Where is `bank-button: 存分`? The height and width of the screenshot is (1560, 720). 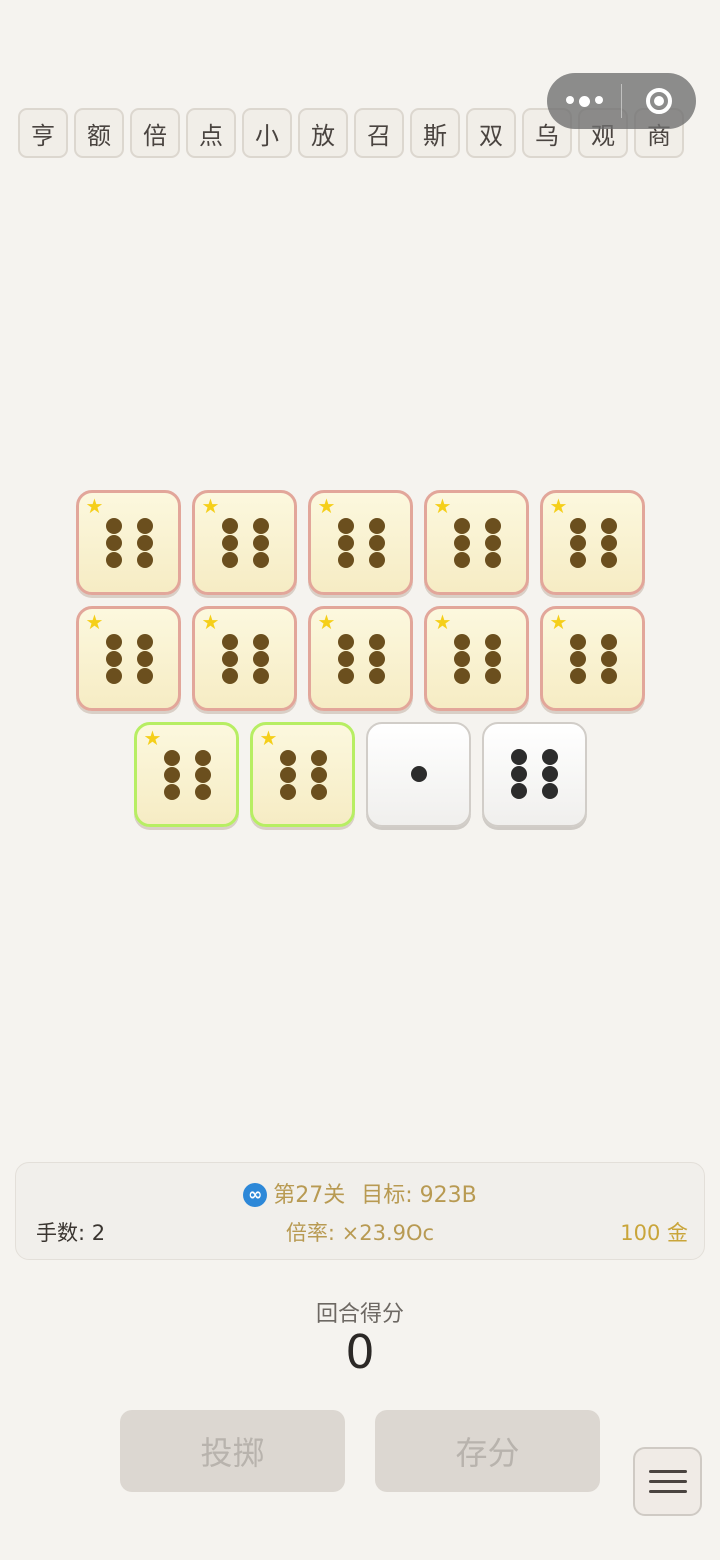
bank-button: 存分 is located at coordinates (487, 1451).